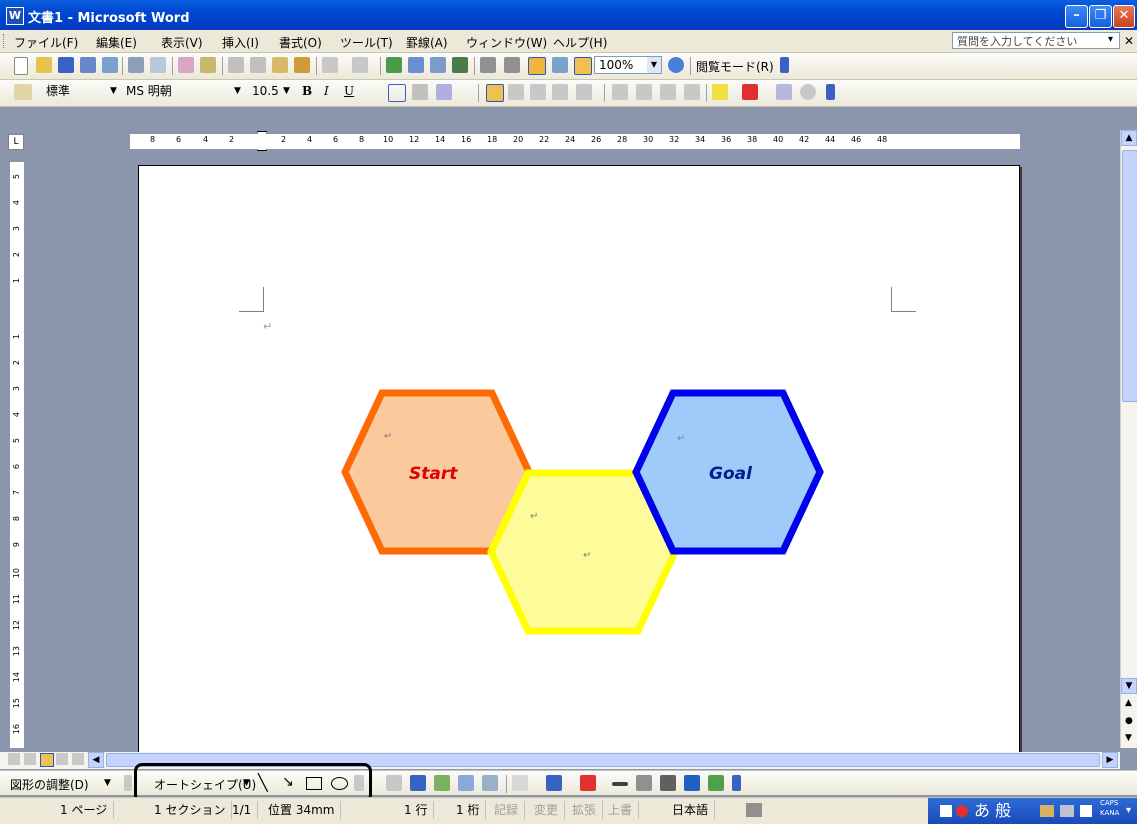 The height and width of the screenshot is (824, 1137). Describe the element at coordinates (1036, 40) in the screenshot. I see `help-search-input: 質問を入力してください` at that location.